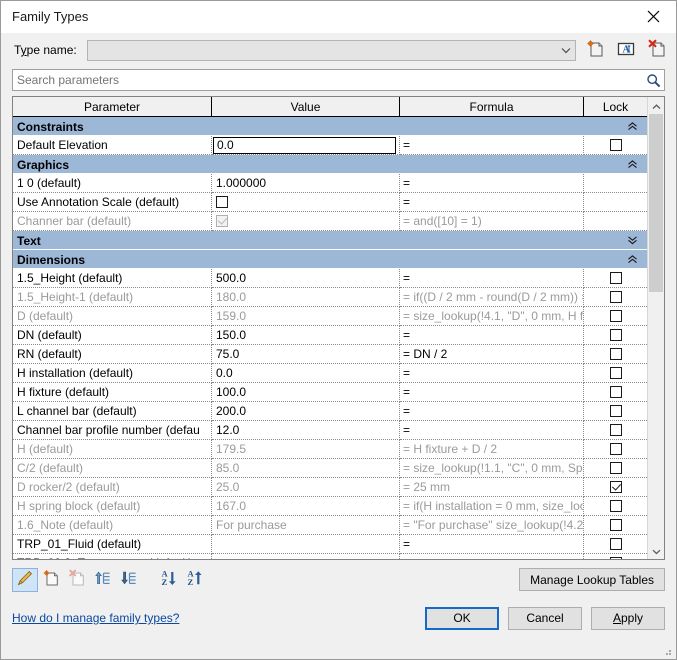 The width and height of the screenshot is (677, 660). I want to click on table-row: RN (default) 75.0 = DN / 2, so click(330, 354).